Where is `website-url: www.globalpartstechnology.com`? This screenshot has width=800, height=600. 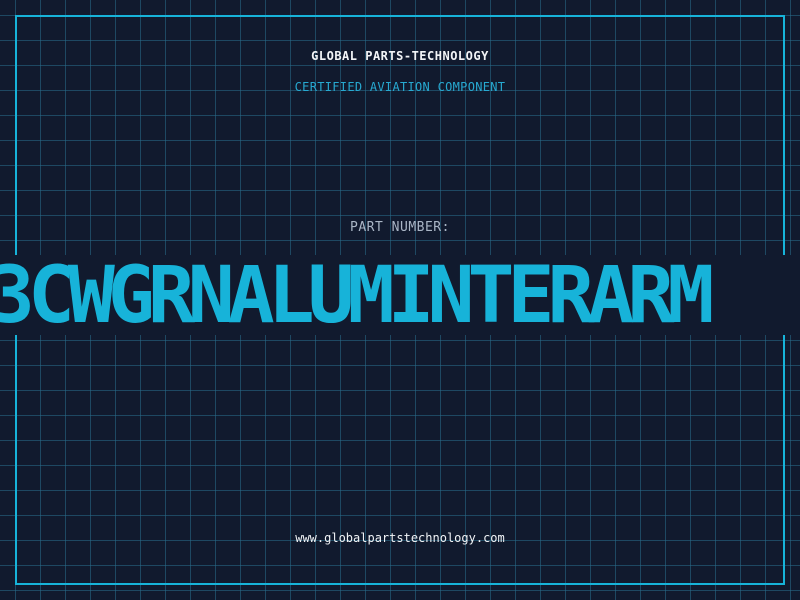
website-url: www.globalpartstechnology.com is located at coordinates (400, 538).